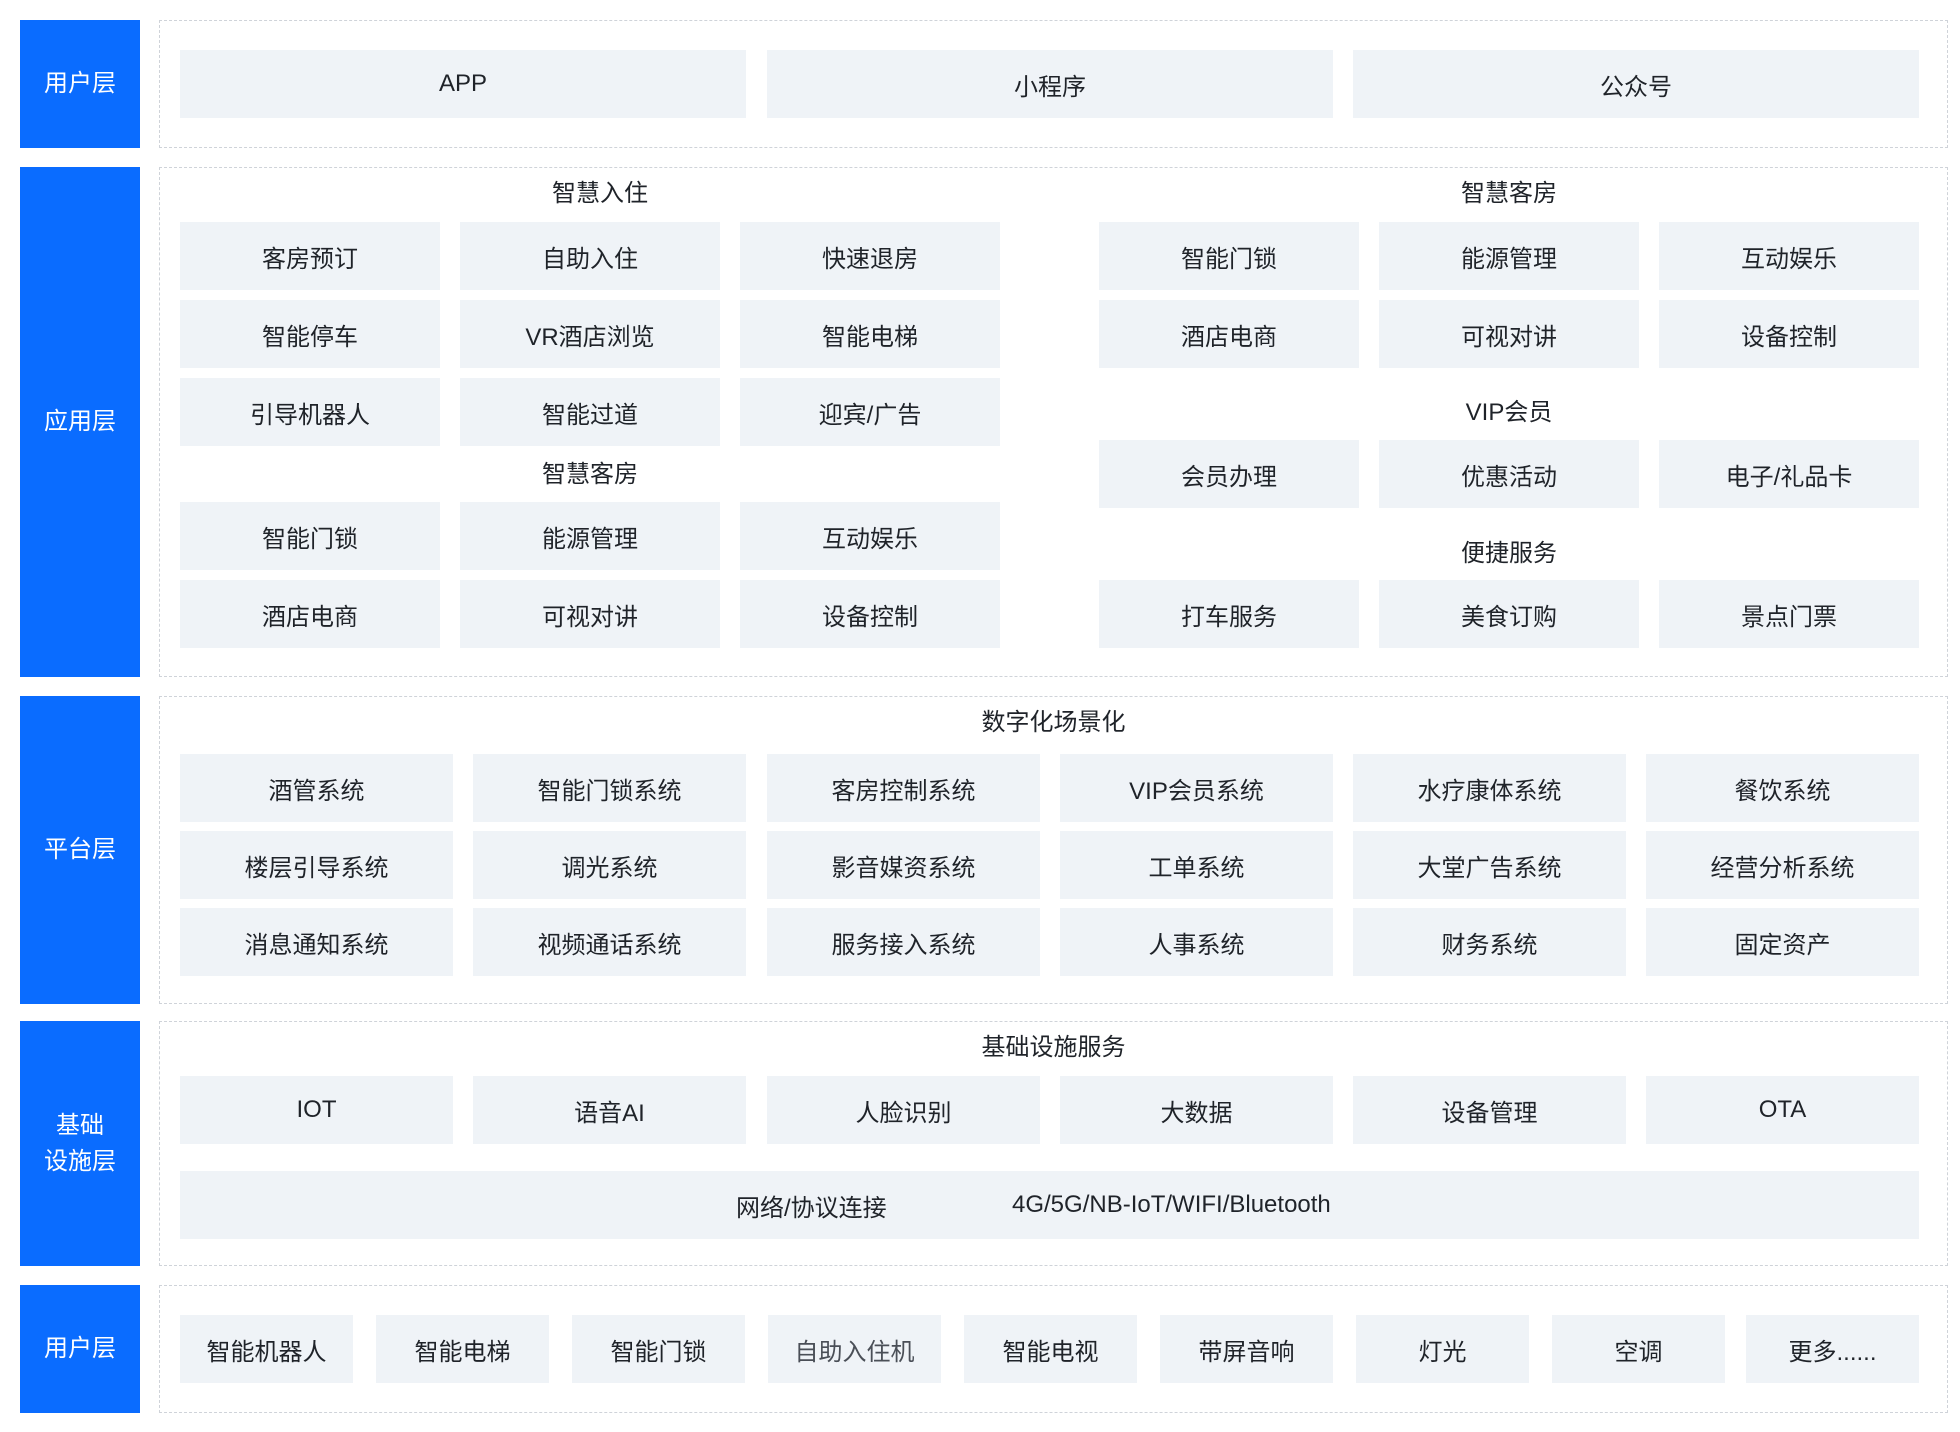 This screenshot has width=1960, height=1432. I want to click on platform-system-item: 调光系统, so click(609, 865).